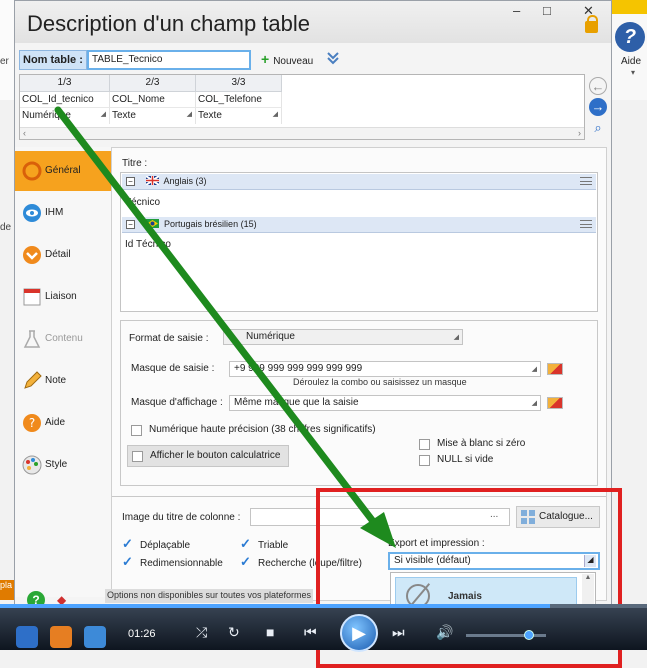 This screenshot has height=668, width=647. Describe the element at coordinates (142, 634) in the screenshot. I see `player-time: 01:26` at that location.